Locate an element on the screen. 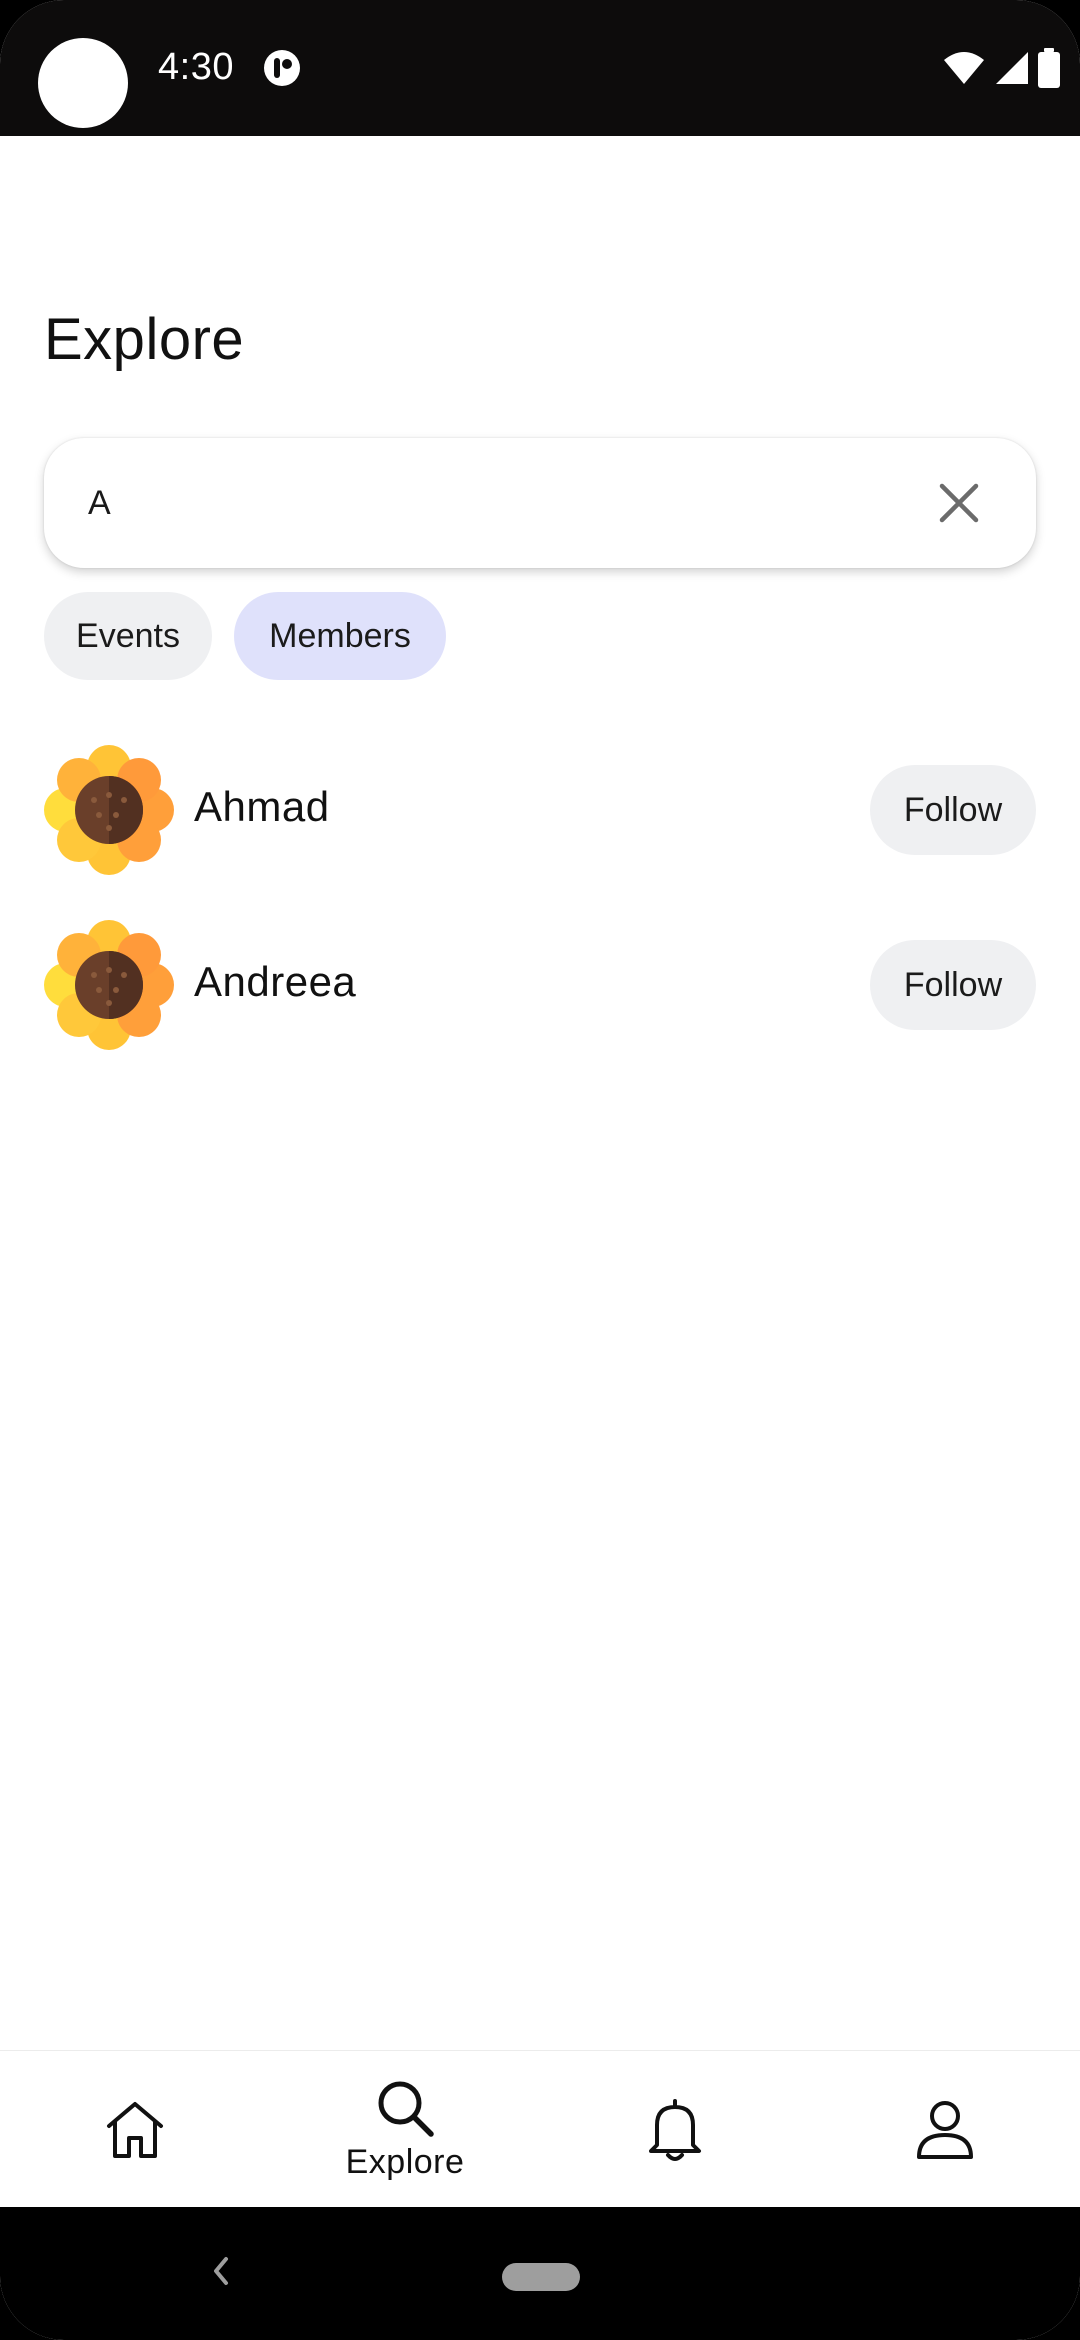 The image size is (1080, 2340). profile-icon is located at coordinates (945, 2129).